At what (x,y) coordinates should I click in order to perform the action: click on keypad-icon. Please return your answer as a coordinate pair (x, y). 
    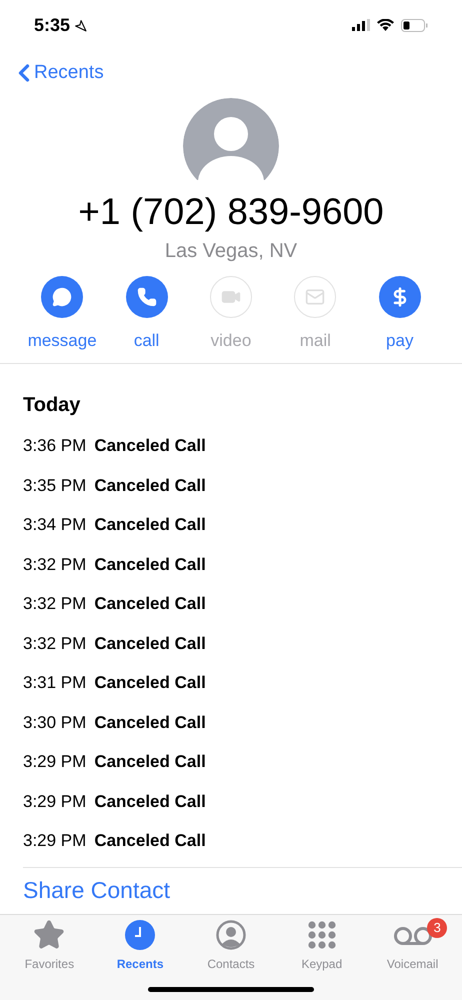
    Looking at the image, I should click on (322, 935).